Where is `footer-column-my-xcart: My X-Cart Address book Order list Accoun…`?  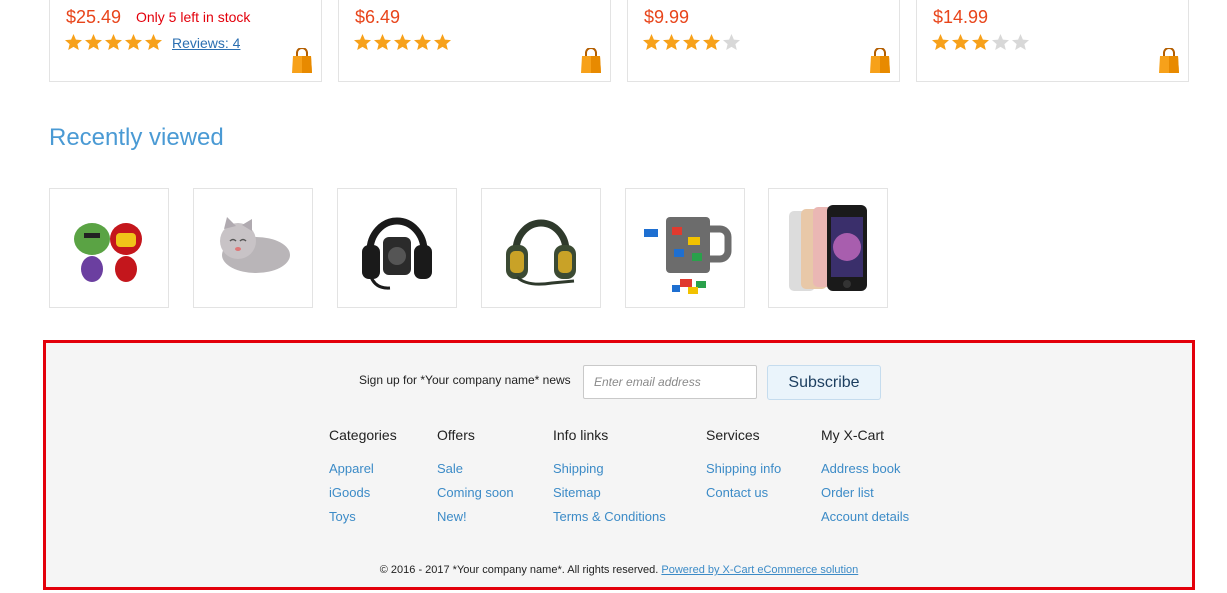
footer-column-my-xcart: My X-Cart Address book Order list Accoun… is located at coordinates (865, 478).